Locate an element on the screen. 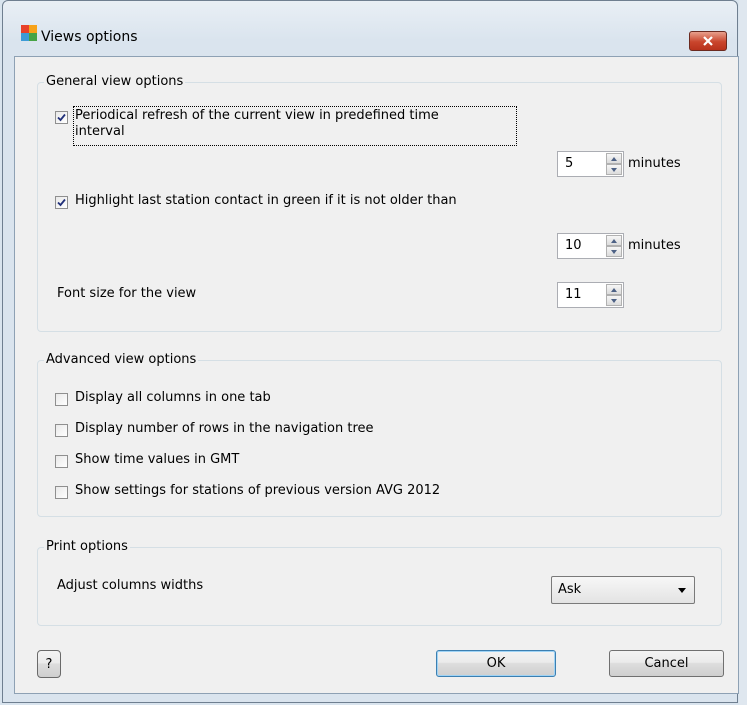 The width and height of the screenshot is (747, 705). cancel-button-label: Cancel is located at coordinates (666, 663).